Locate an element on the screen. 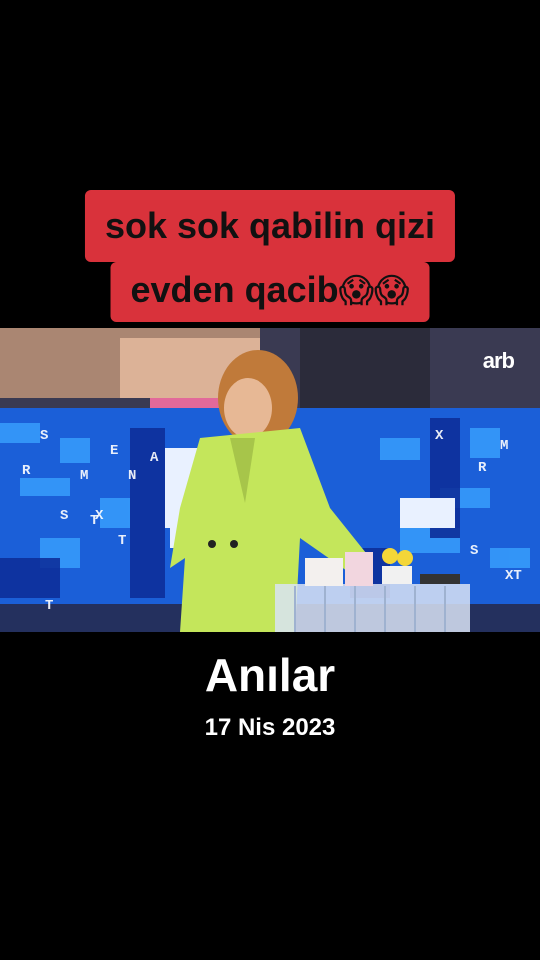 The width and height of the screenshot is (540, 960). channel-logo: arb is located at coordinates (498, 360).